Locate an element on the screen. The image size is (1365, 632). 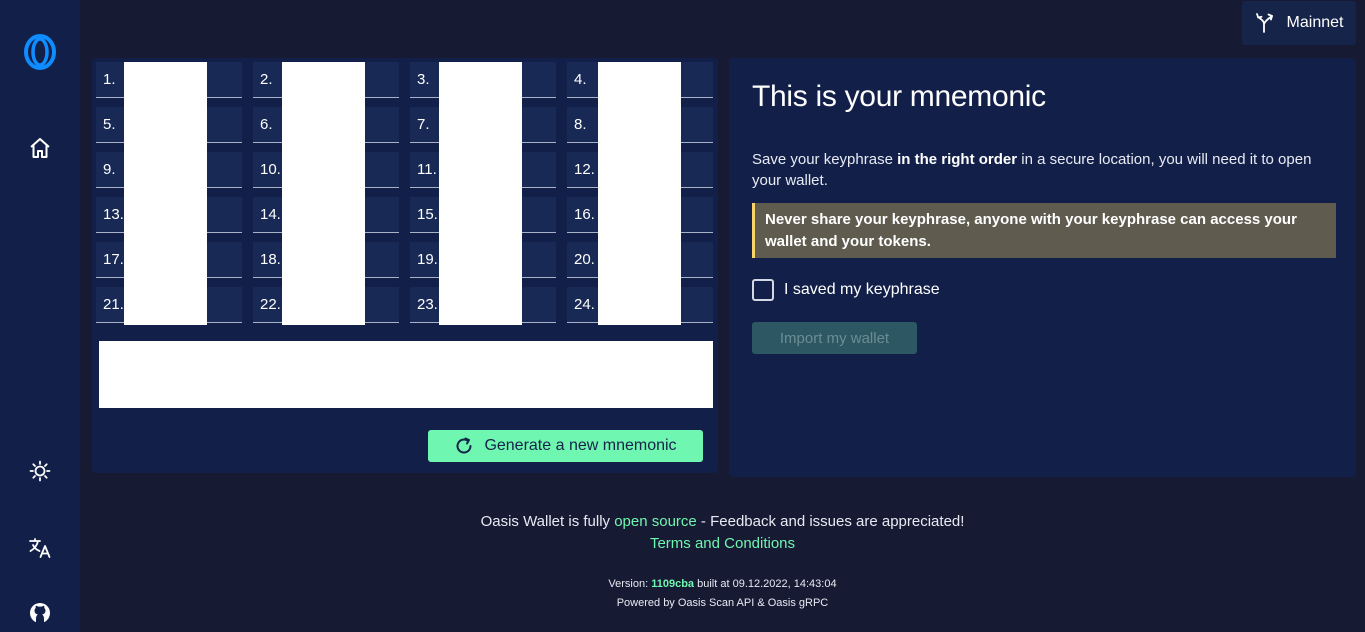
mnemonic-word-index: 21. is located at coordinates (113, 304).